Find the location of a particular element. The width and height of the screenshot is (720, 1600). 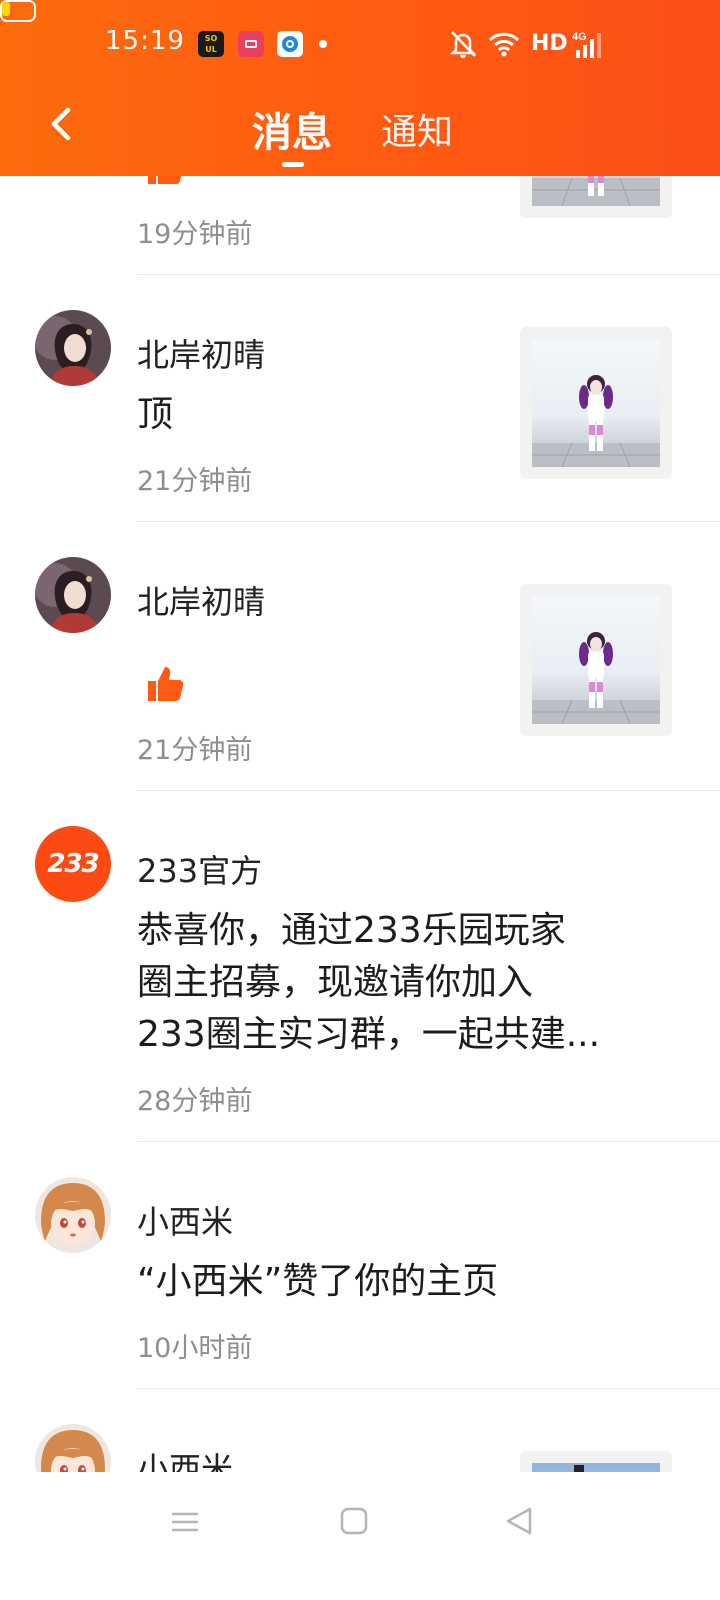

status-time: 15:19 is located at coordinates (145, 41).